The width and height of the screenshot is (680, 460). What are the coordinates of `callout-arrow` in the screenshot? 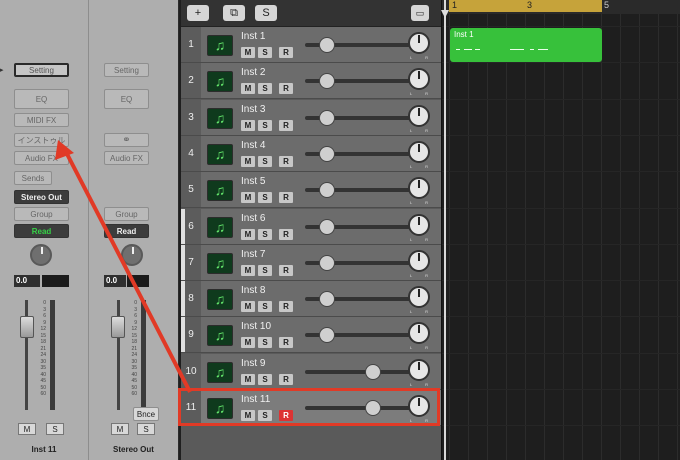 It's located at (123, 266).